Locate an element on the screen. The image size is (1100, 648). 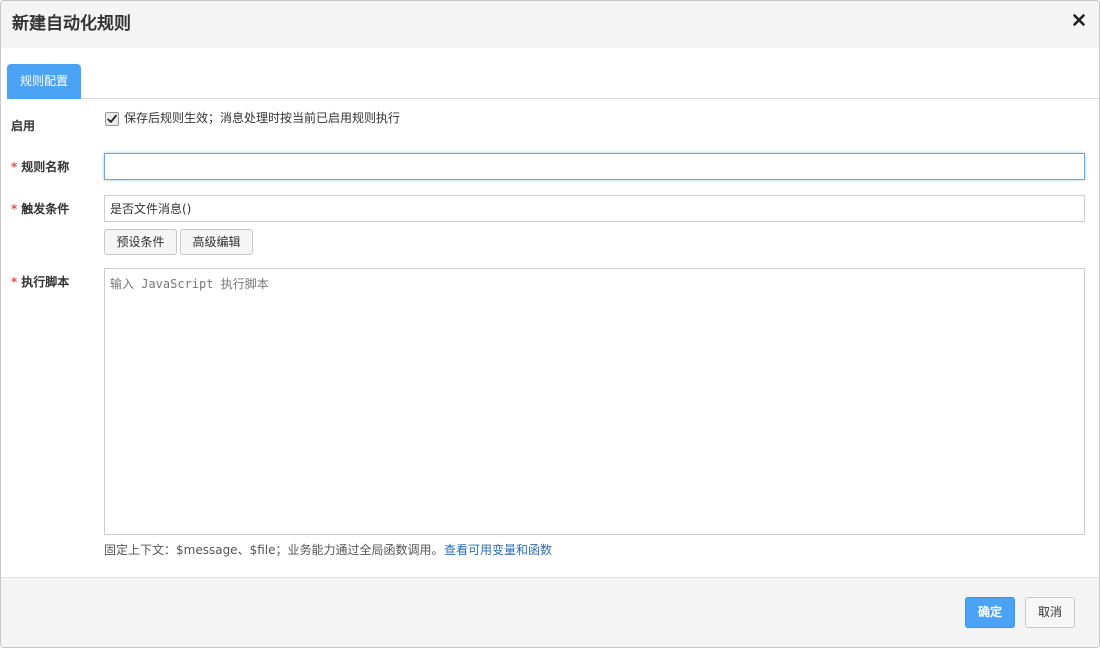
confirm-button: 确定 is located at coordinates (990, 612).